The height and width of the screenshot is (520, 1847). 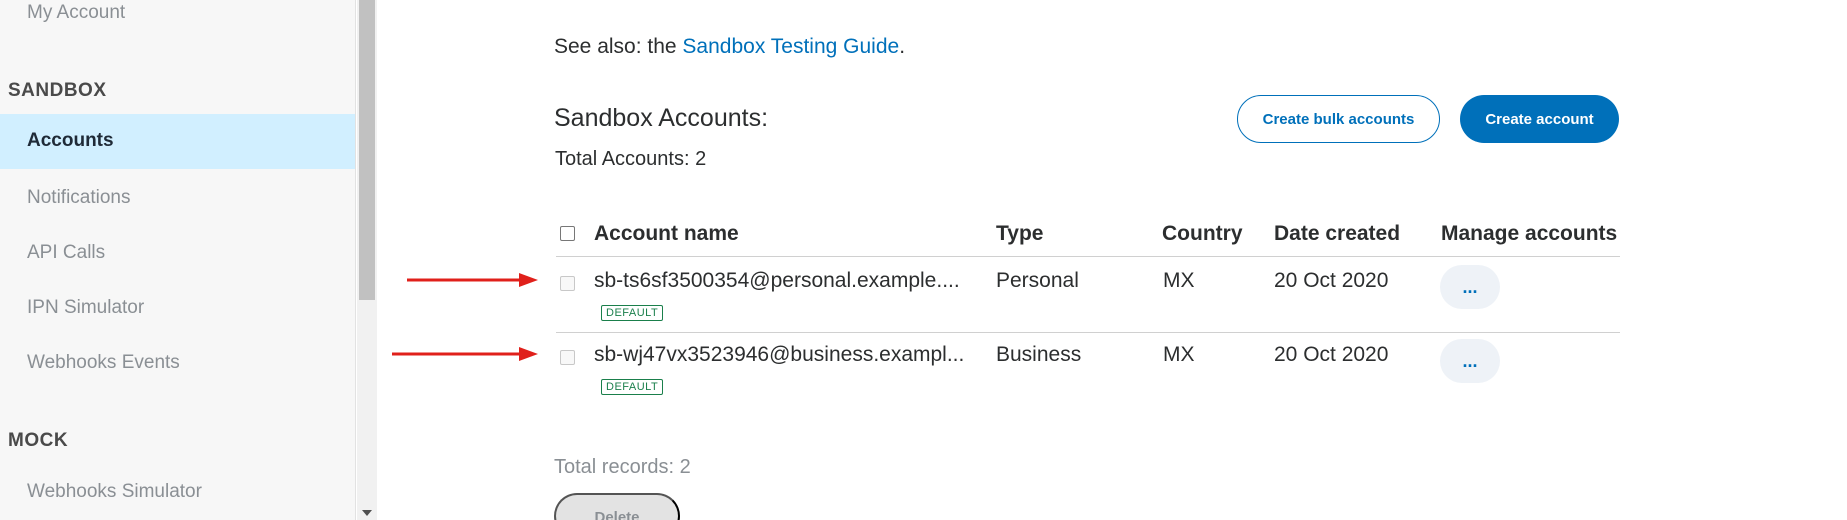 I want to click on sidebar-item-label: Accounts, so click(x=70, y=140).